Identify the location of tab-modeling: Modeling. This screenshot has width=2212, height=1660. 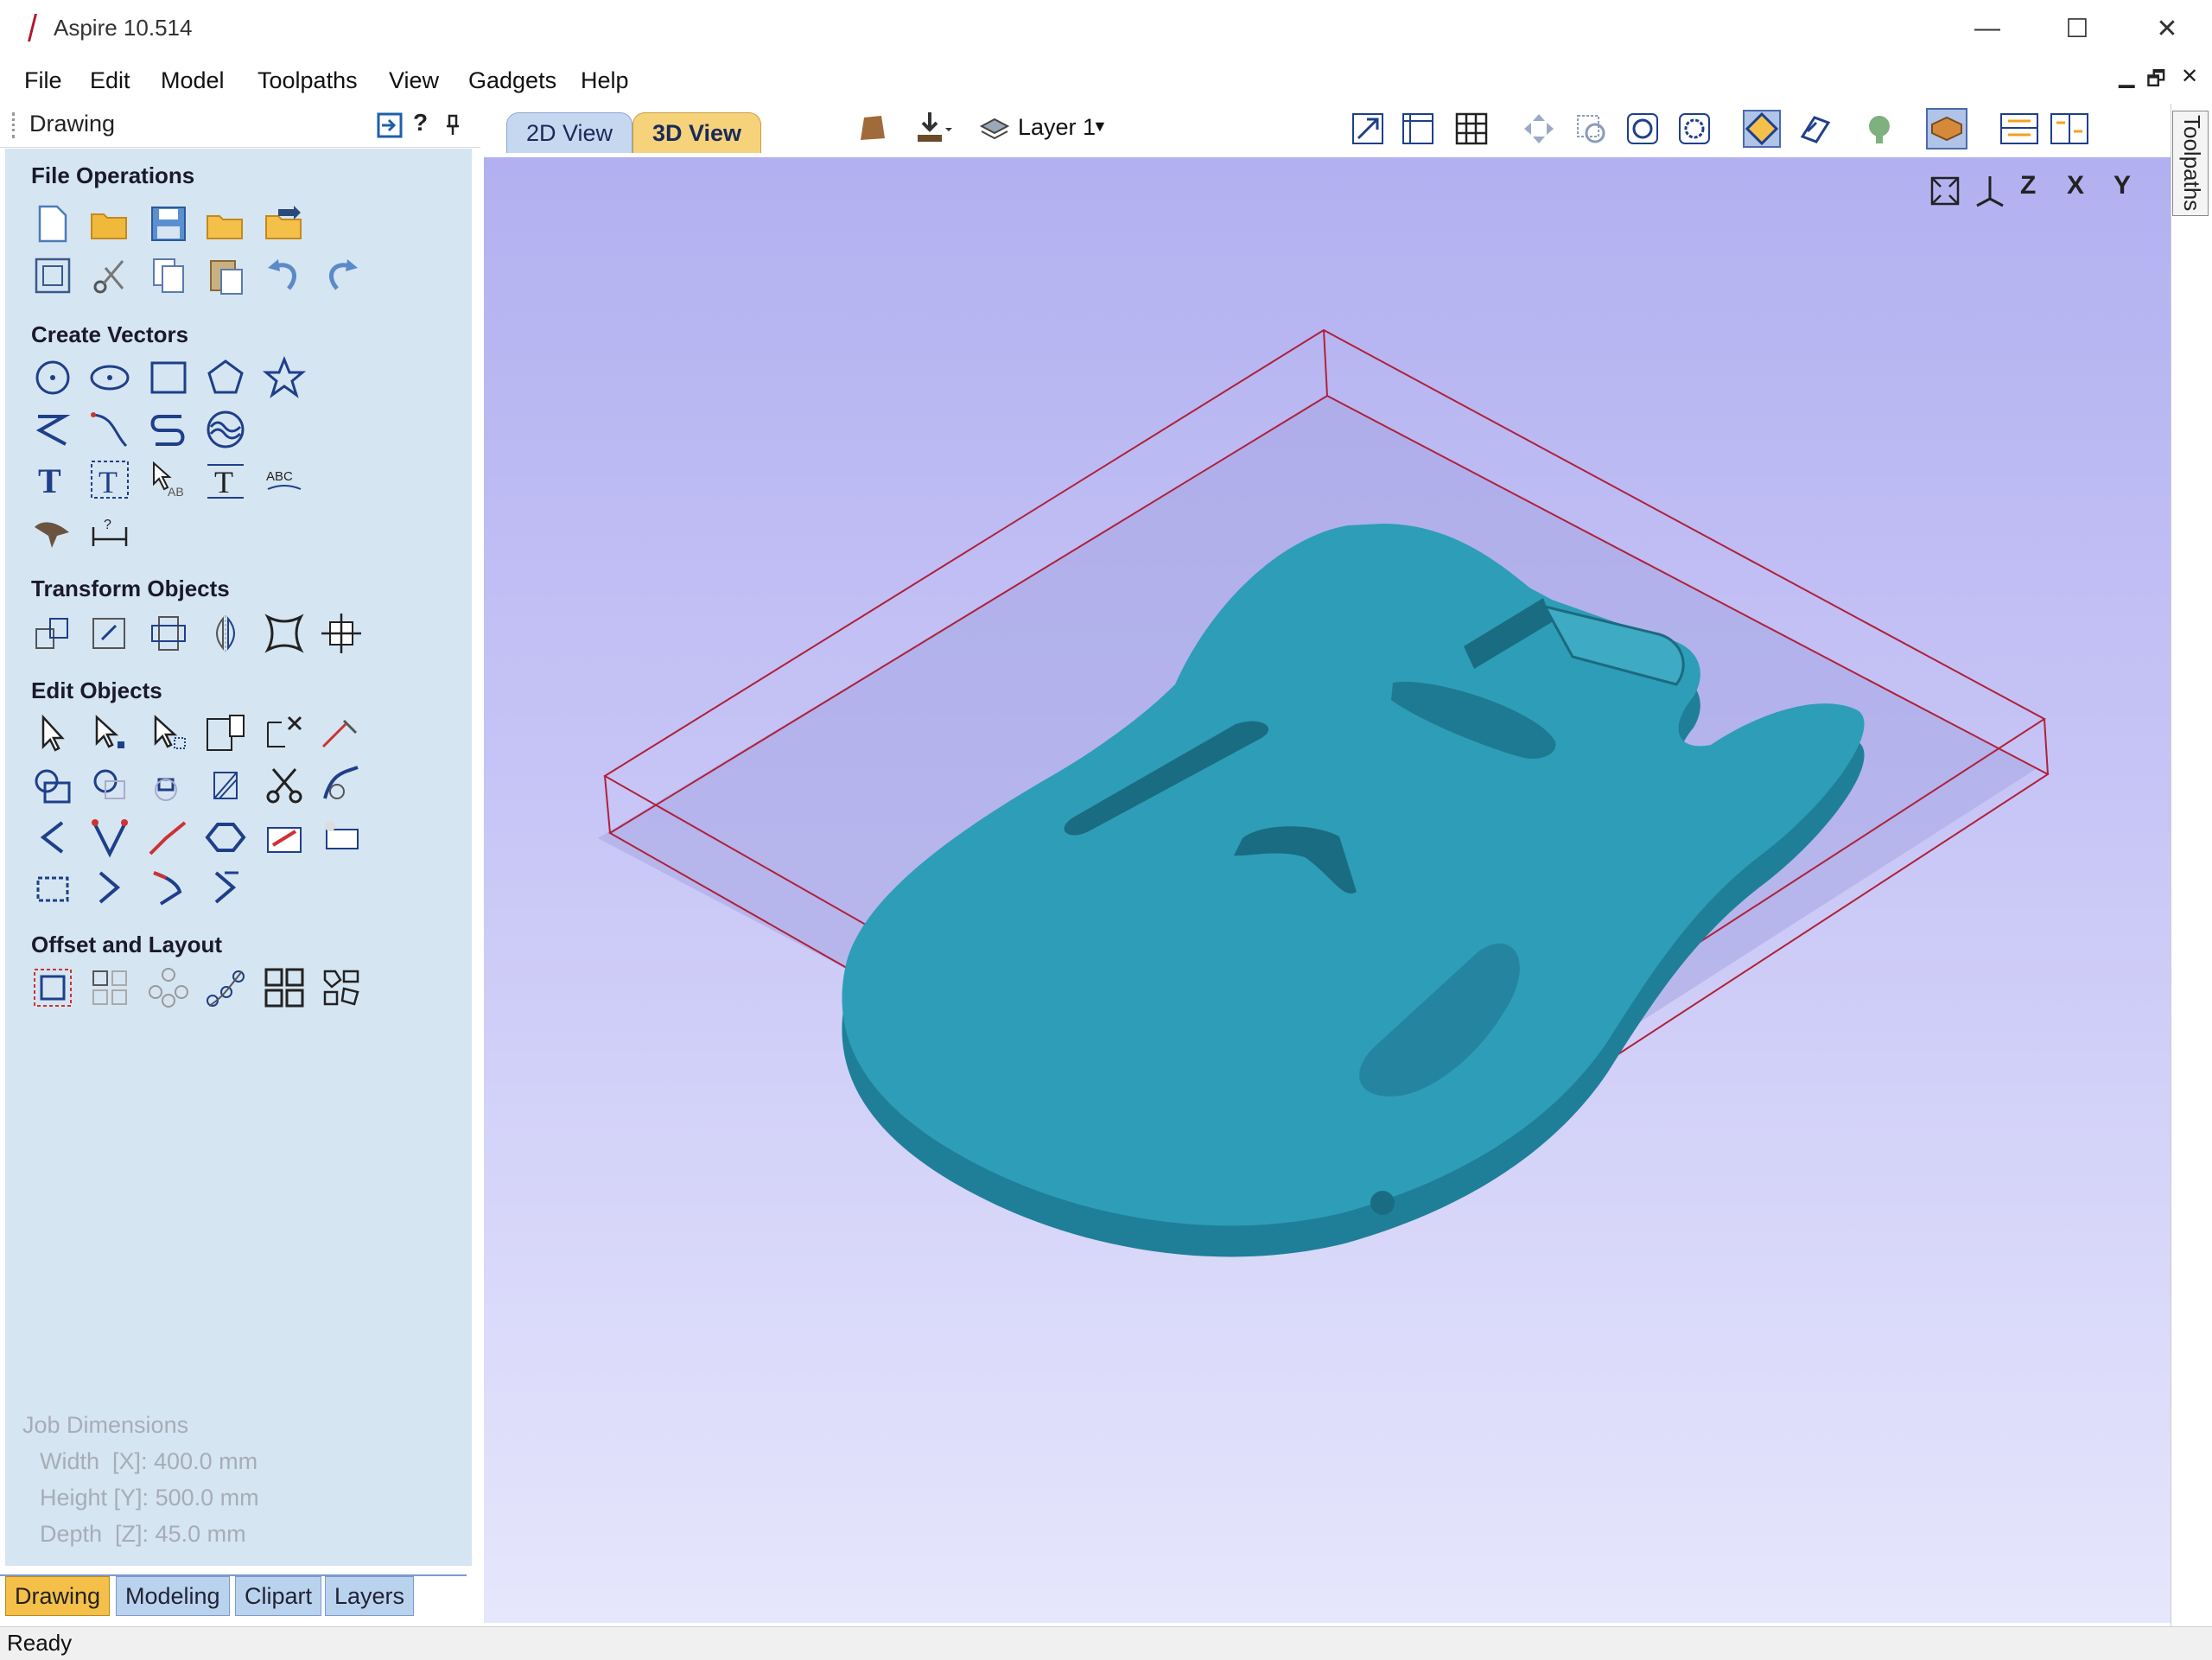
(173, 1596).